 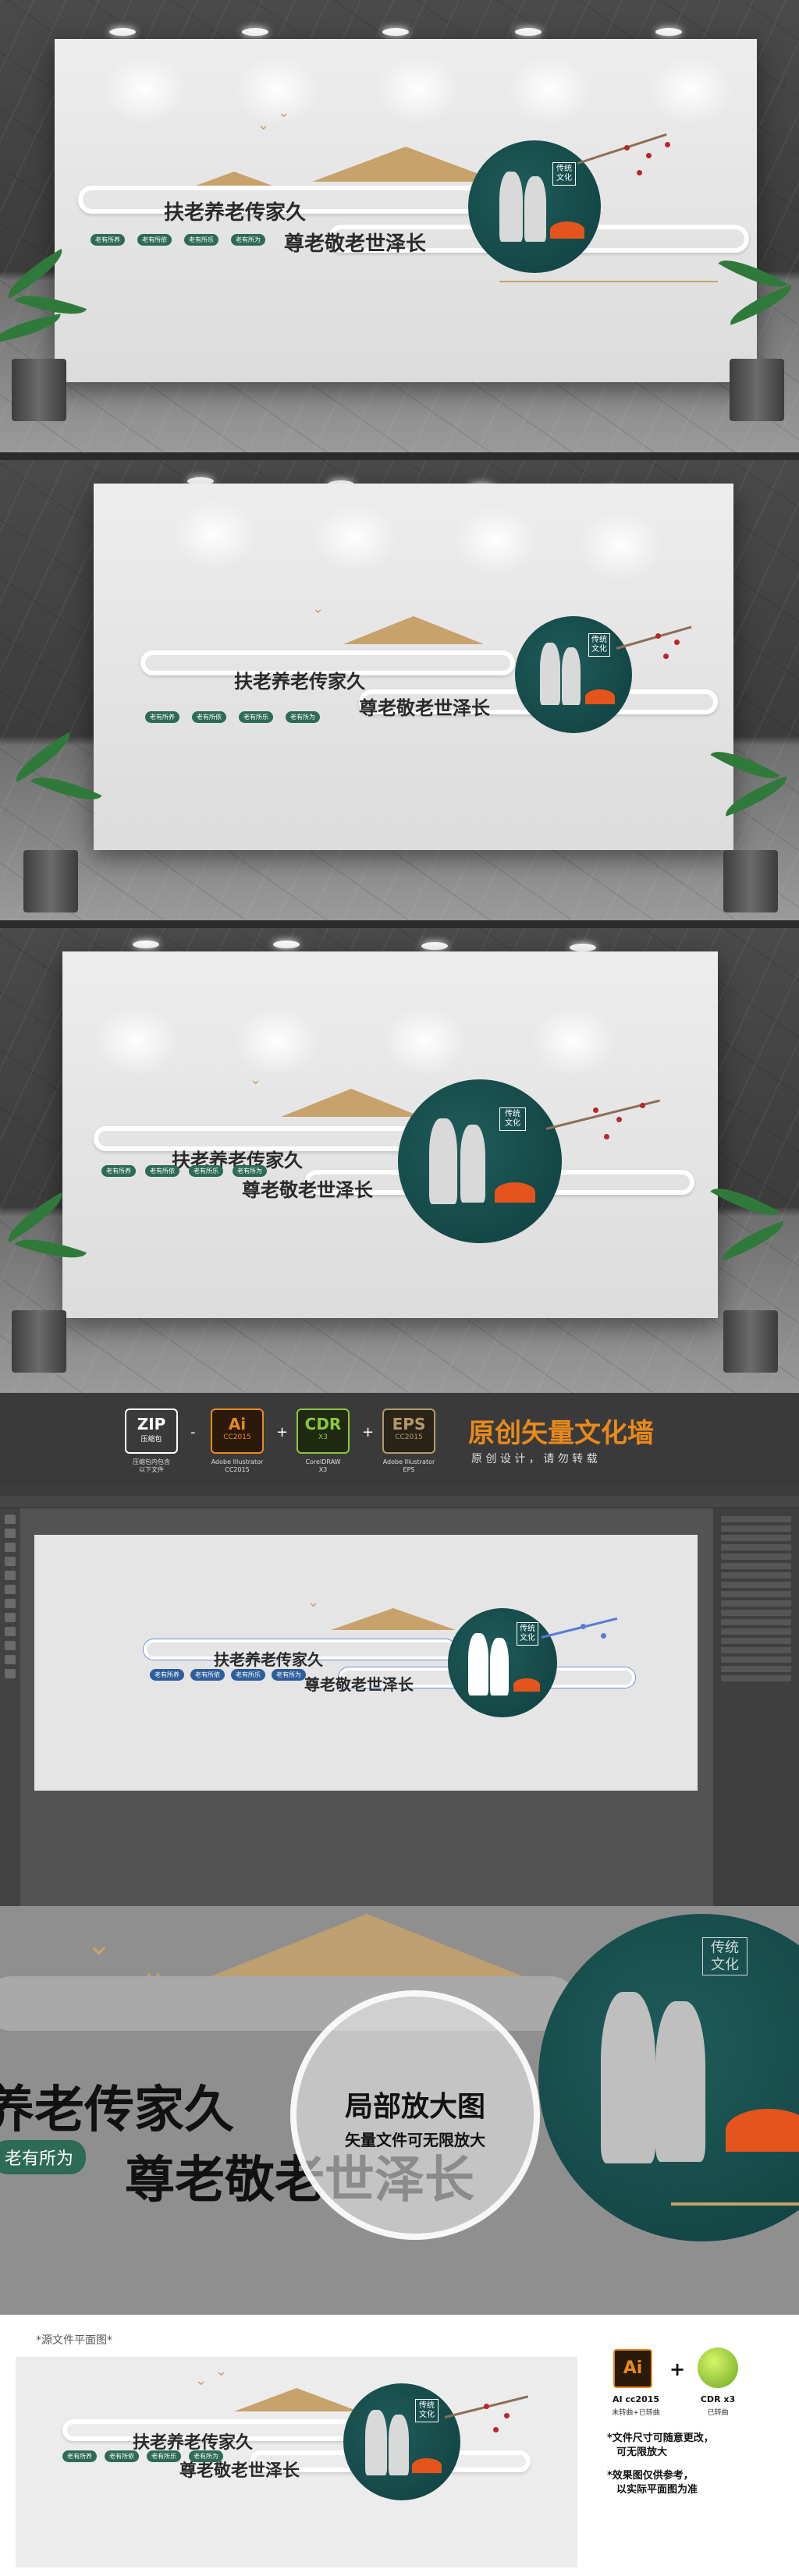 What do you see at coordinates (534, 1459) in the screenshot?
I see `strip-subline: 原 创 设 计 ， 请 勿 转 载` at bounding box center [534, 1459].